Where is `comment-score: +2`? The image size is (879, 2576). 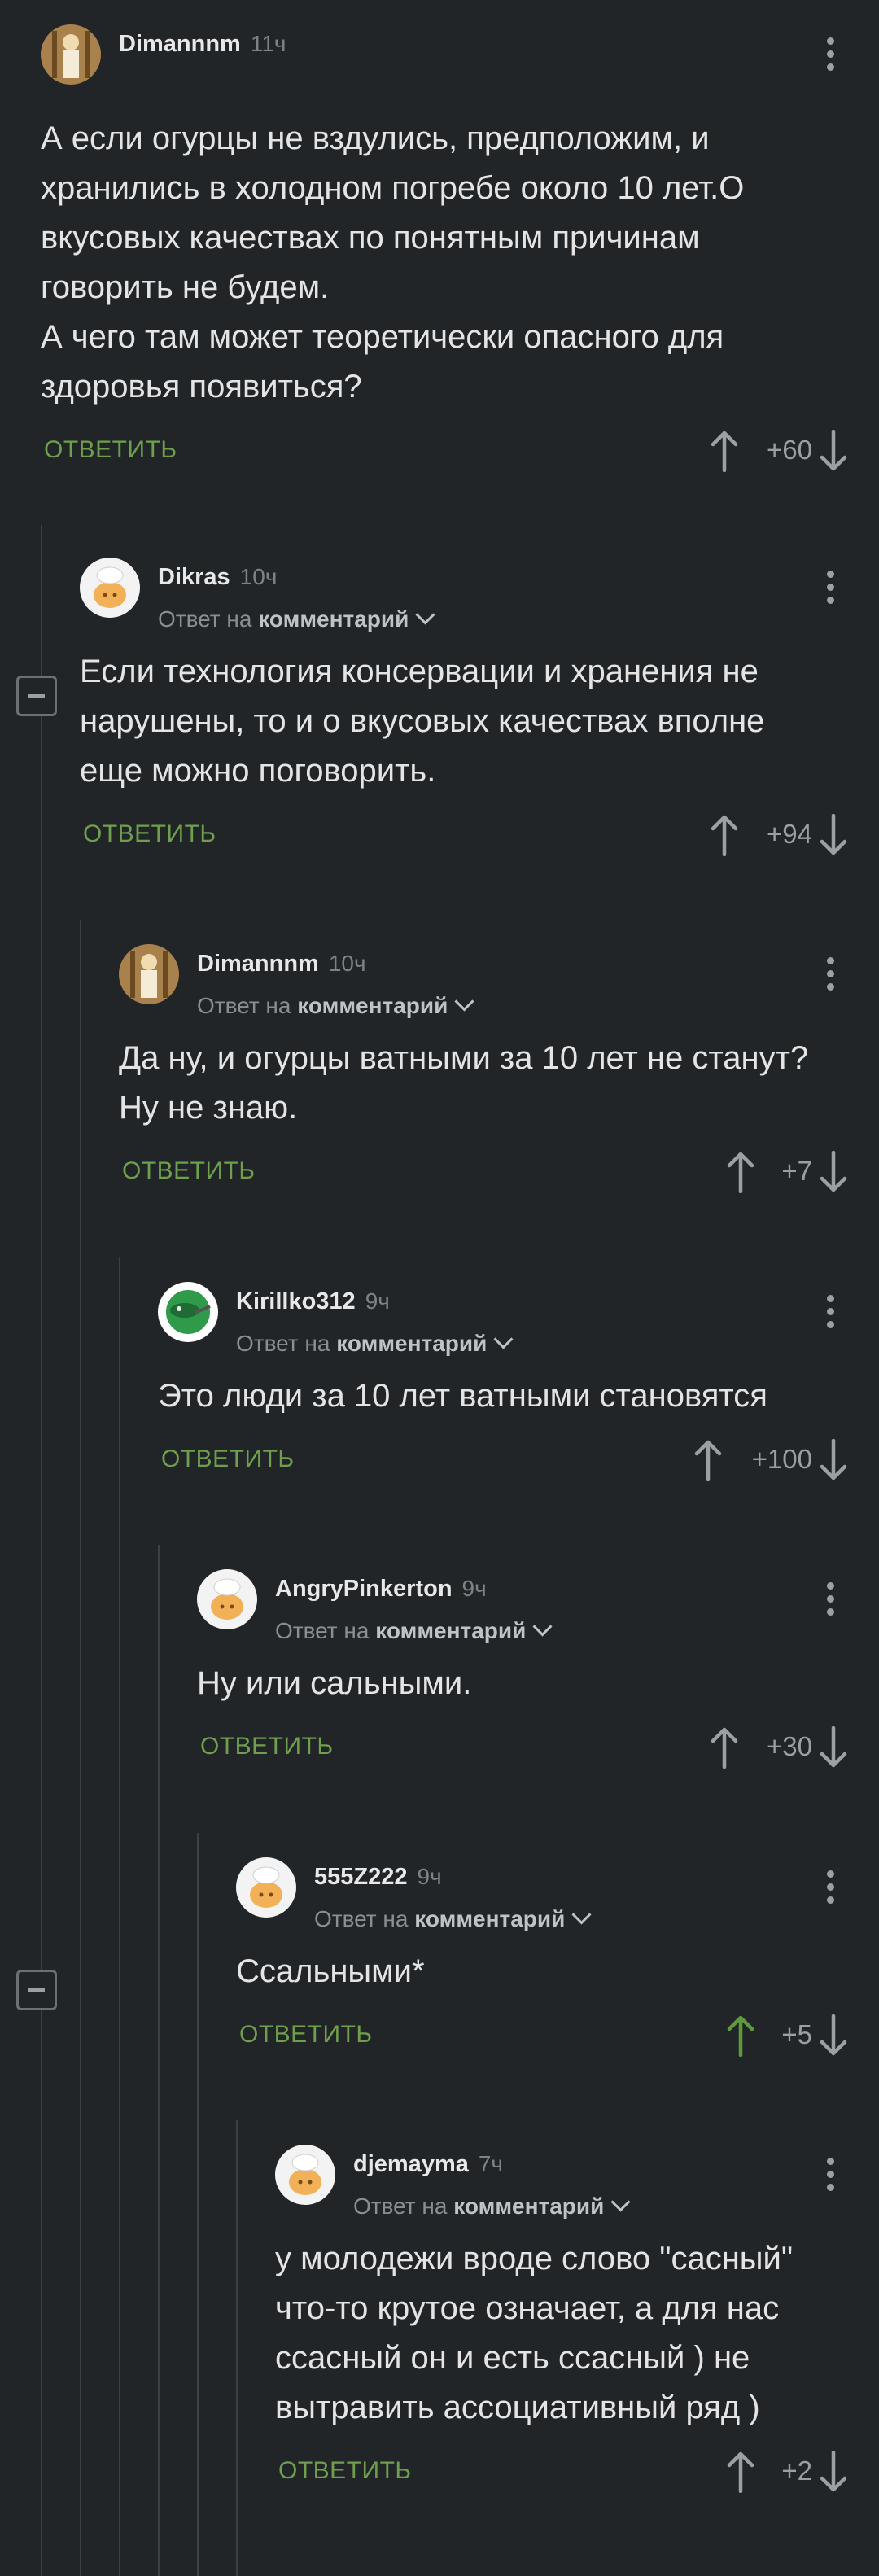 comment-score: +2 is located at coordinates (796, 2471).